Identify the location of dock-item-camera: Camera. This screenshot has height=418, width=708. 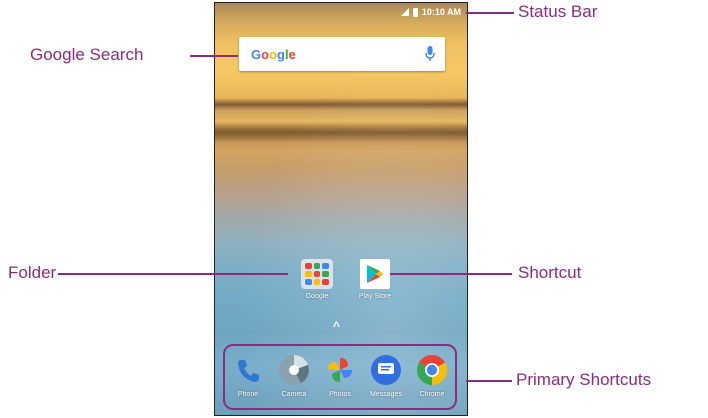
(294, 376).